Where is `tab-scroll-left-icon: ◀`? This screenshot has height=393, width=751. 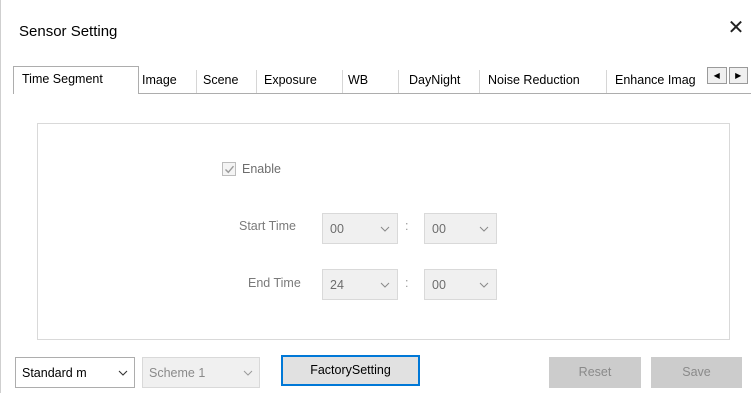 tab-scroll-left-icon: ◀ is located at coordinates (717, 75).